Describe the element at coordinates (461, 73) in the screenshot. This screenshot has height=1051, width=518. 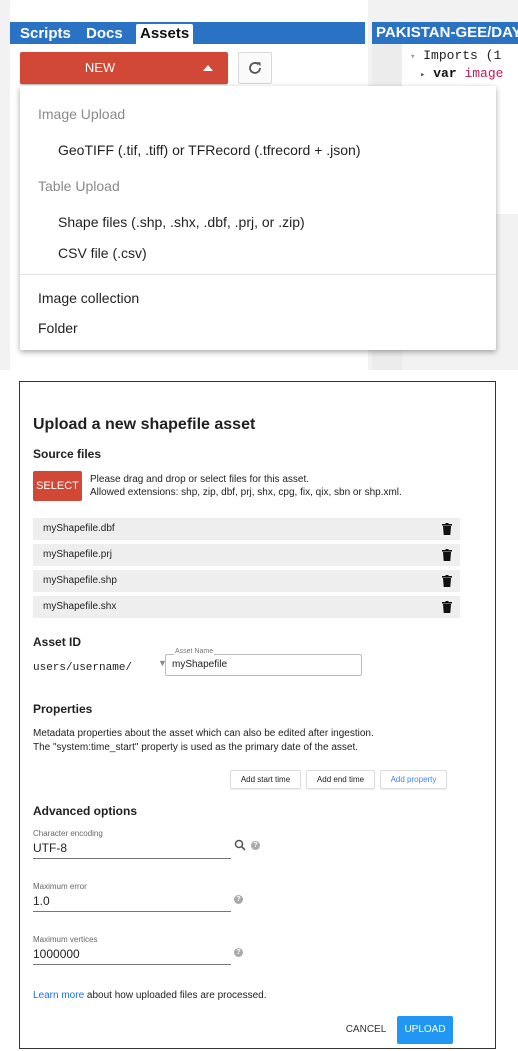
I see `code-line: ▸ var image` at that location.